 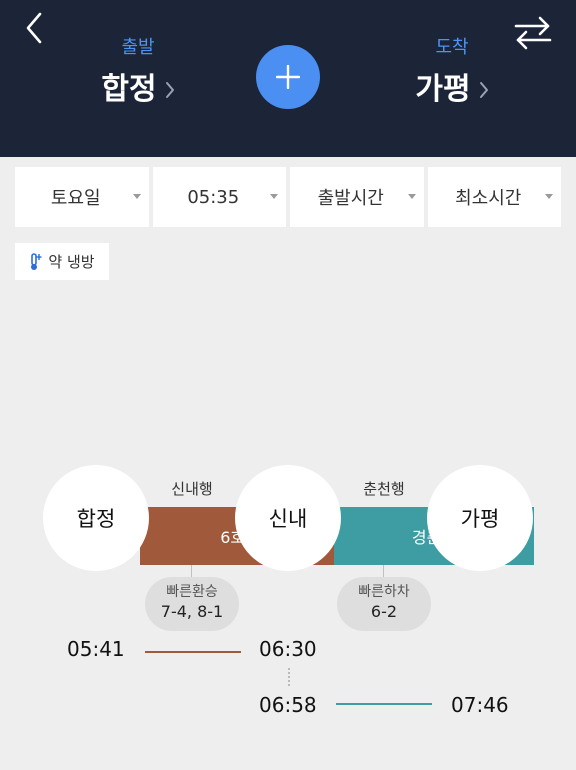 I want to click on aircon-badge: 약 냉방, so click(x=62, y=261).